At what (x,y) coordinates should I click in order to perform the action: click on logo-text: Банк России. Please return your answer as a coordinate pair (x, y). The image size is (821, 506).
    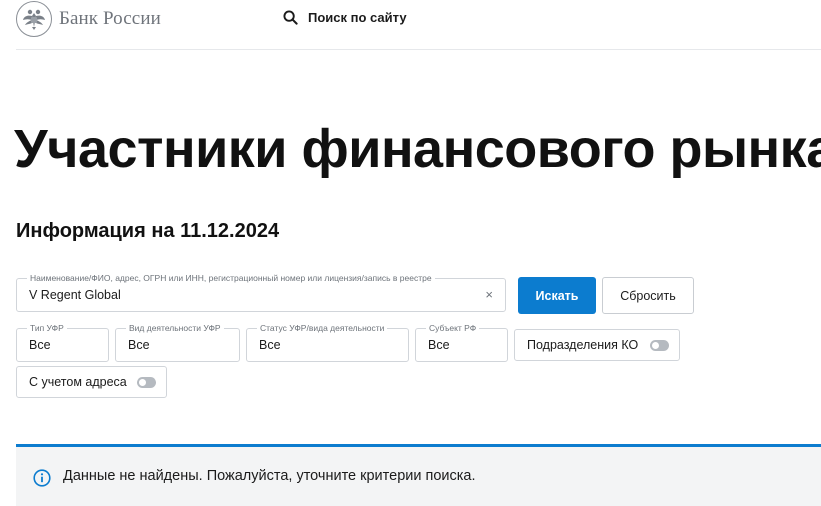
    Looking at the image, I should click on (110, 18).